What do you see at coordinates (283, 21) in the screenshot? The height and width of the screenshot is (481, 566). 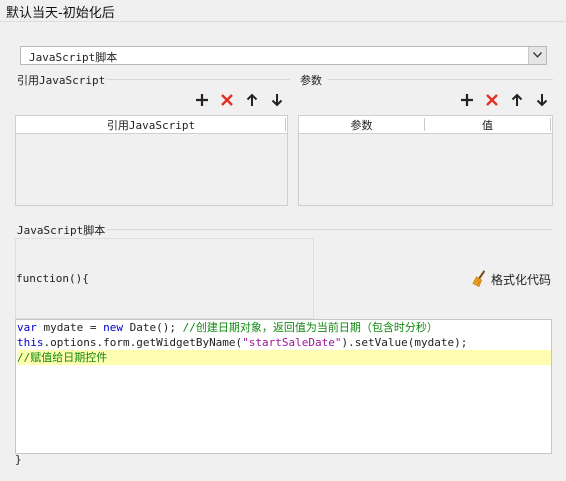 I see `title-divider` at bounding box center [283, 21].